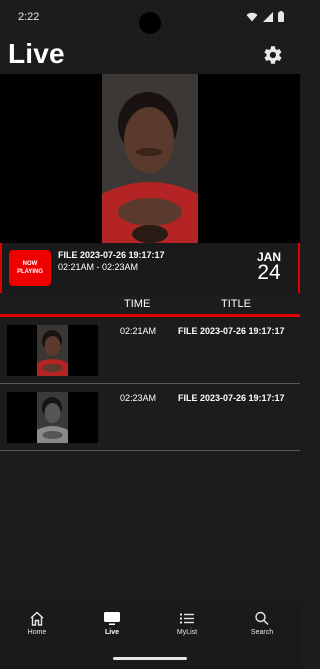 This screenshot has width=320, height=669. What do you see at coordinates (268, 16) in the screenshot?
I see `signal-icon` at bounding box center [268, 16].